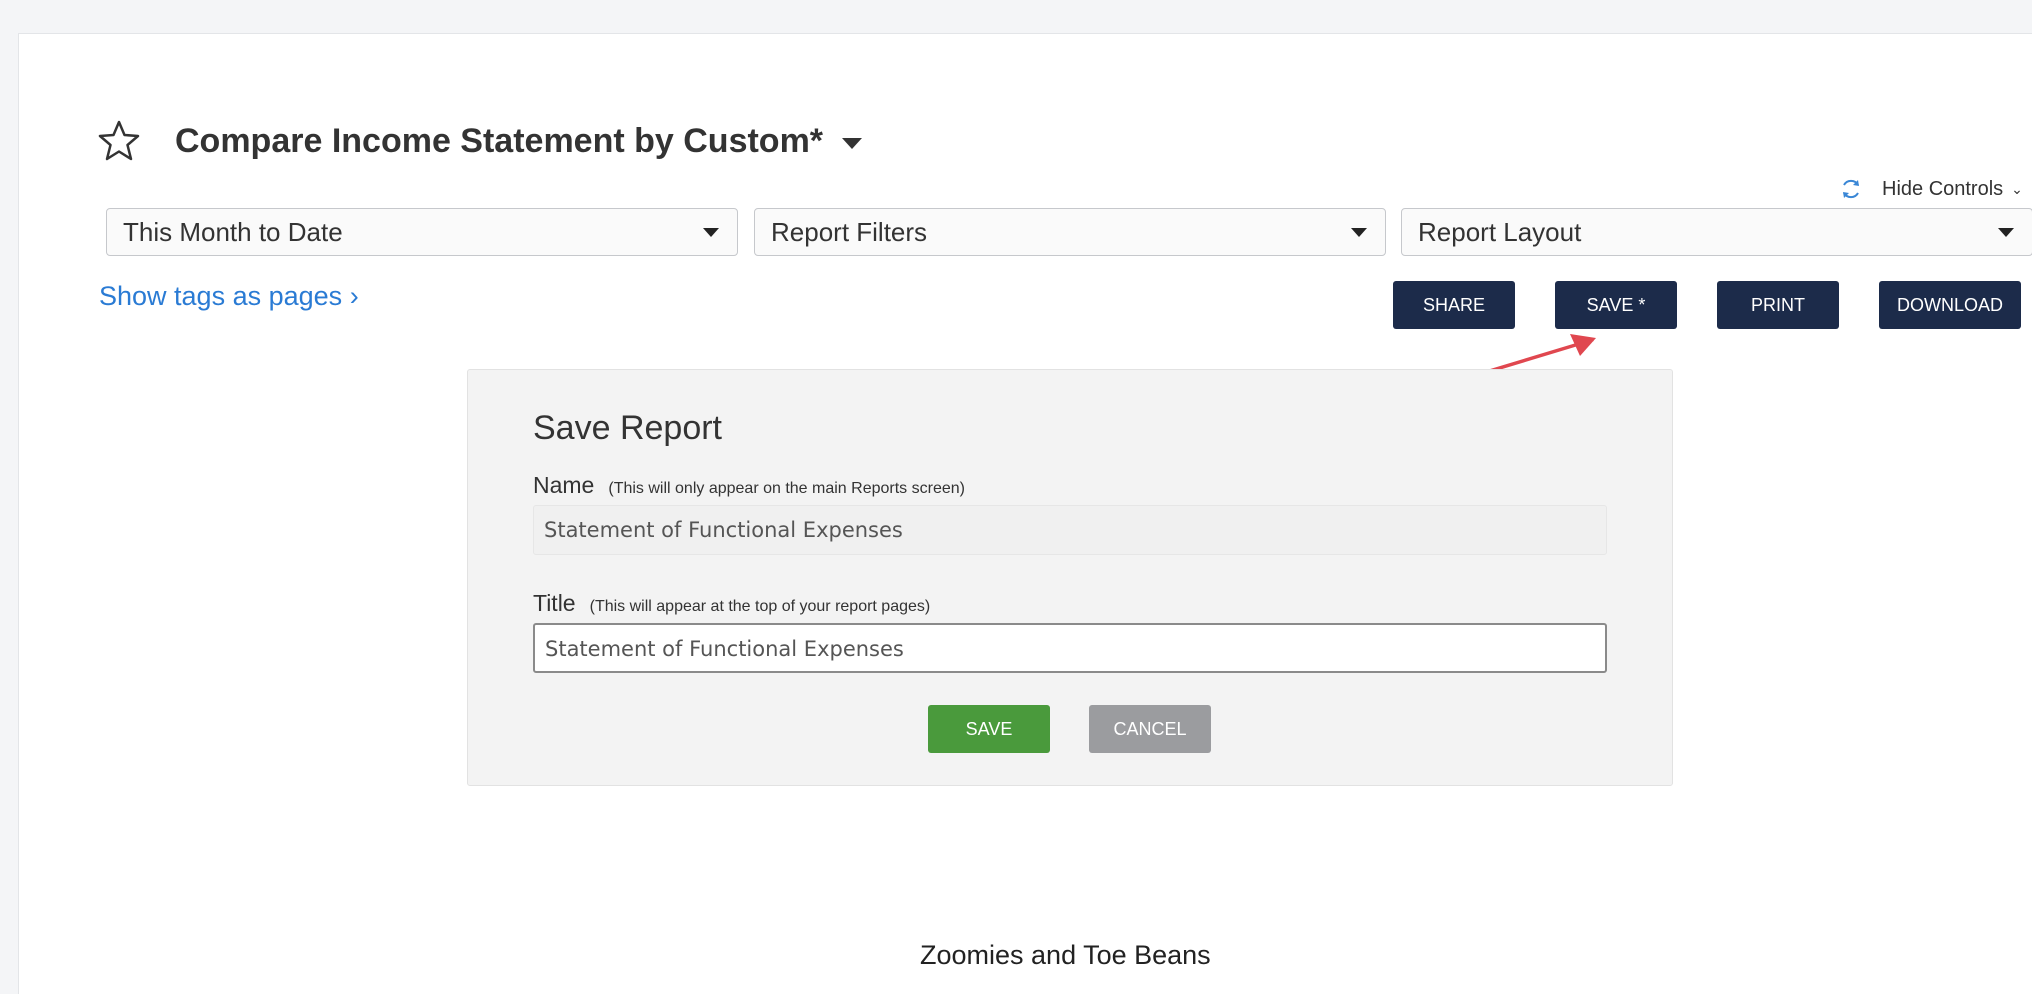  Describe the element at coordinates (354, 296) in the screenshot. I see `chevron-right-icon: ›` at that location.